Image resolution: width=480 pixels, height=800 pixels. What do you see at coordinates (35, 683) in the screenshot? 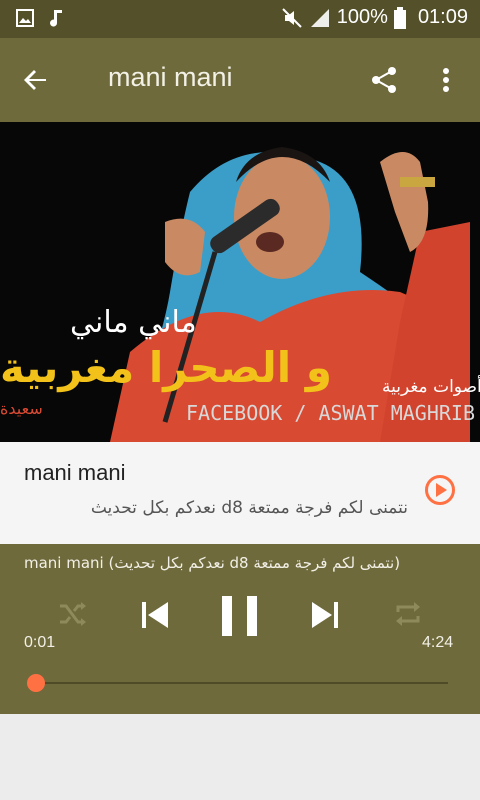
I see `seek-thumb` at bounding box center [35, 683].